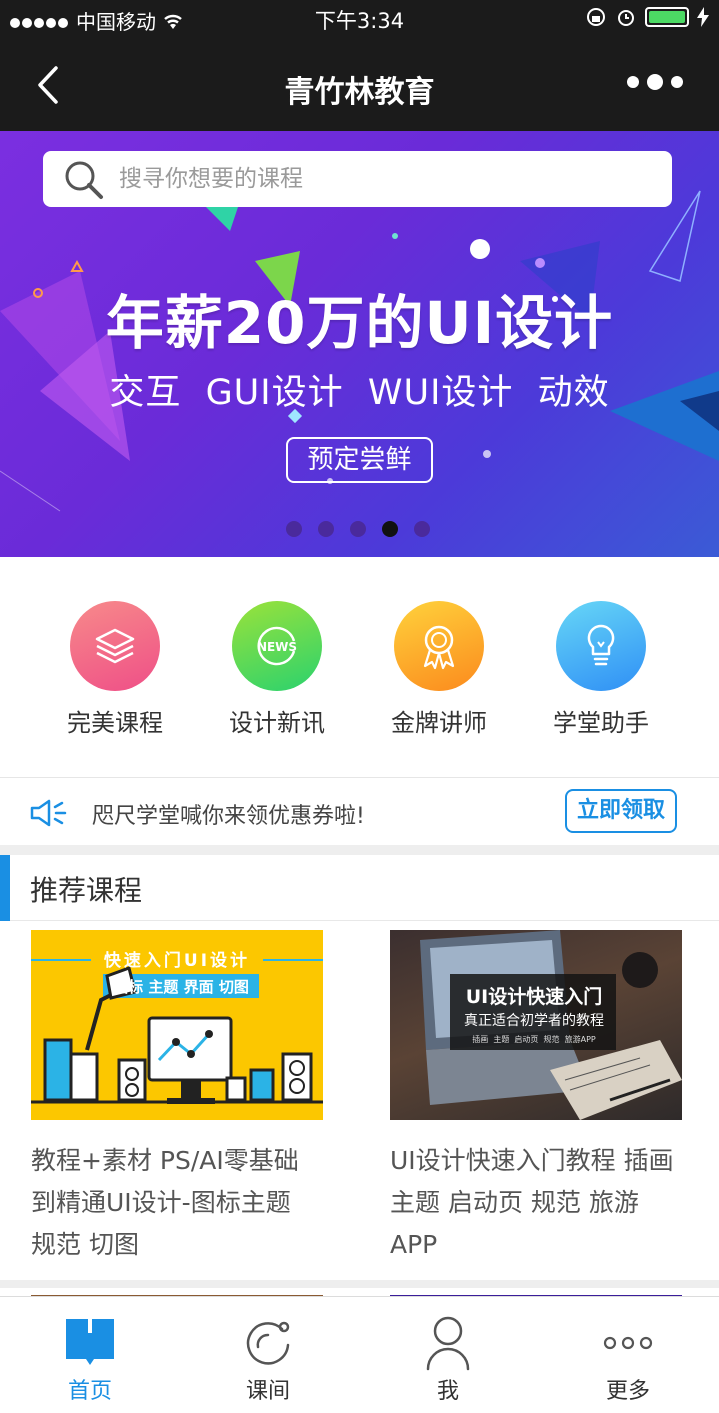  Describe the element at coordinates (359, 92) in the screenshot. I see `page-title: 青竹林教育` at that location.